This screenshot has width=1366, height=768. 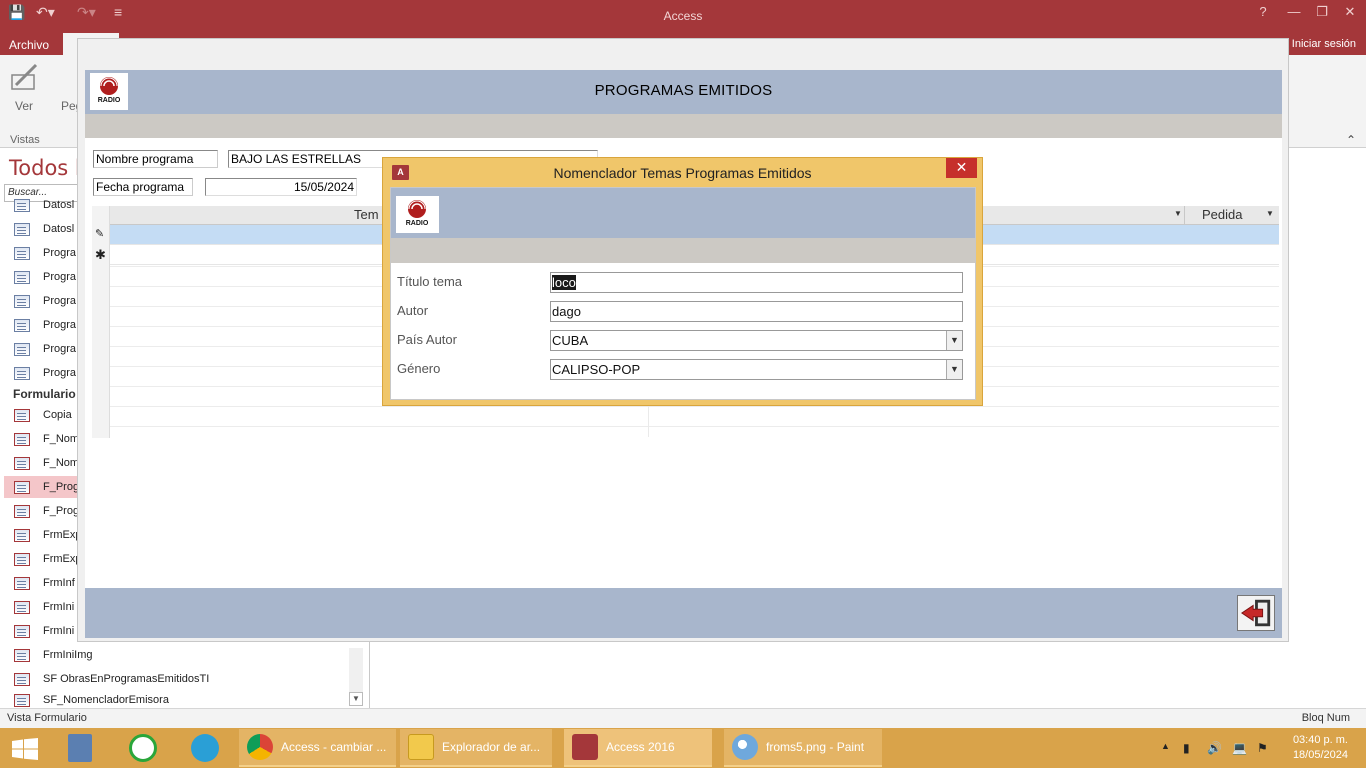 I want to click on radio-logo-icon: RADIO, so click(x=417, y=214).